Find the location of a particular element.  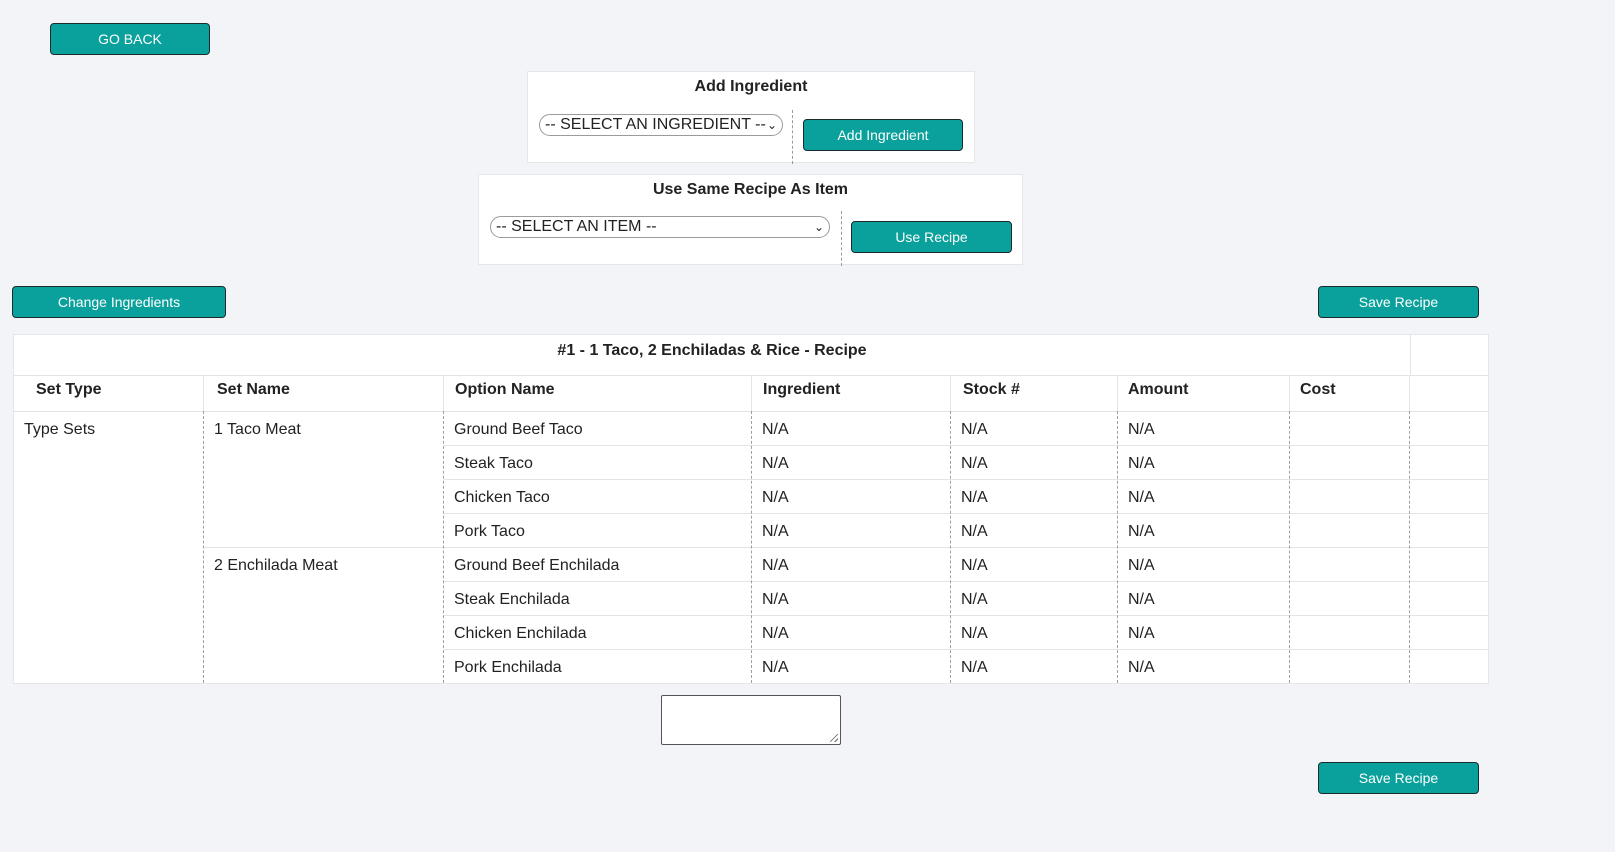

option-cell: Pork Taco is located at coordinates (489, 531).